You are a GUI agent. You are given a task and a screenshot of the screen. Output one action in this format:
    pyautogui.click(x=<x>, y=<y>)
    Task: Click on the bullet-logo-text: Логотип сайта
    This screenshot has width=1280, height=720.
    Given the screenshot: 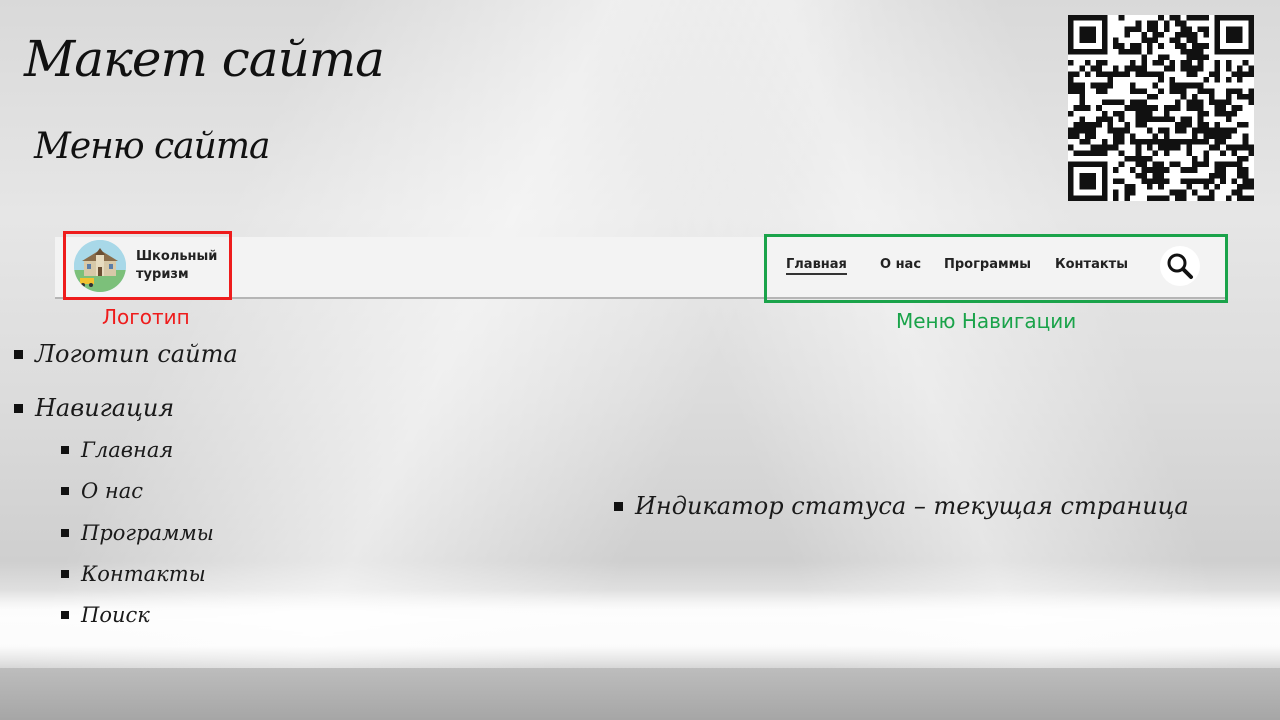 What is the action you would take?
    pyautogui.click(x=136, y=354)
    